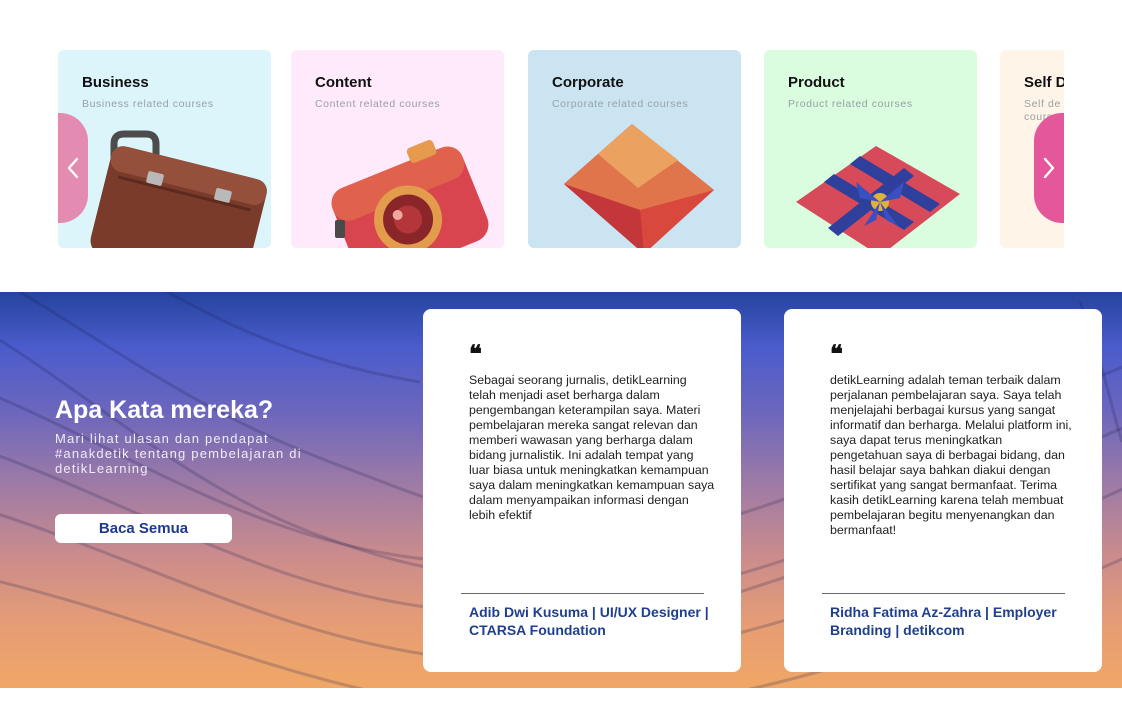  I want to click on course-card-title: Product, so click(816, 82).